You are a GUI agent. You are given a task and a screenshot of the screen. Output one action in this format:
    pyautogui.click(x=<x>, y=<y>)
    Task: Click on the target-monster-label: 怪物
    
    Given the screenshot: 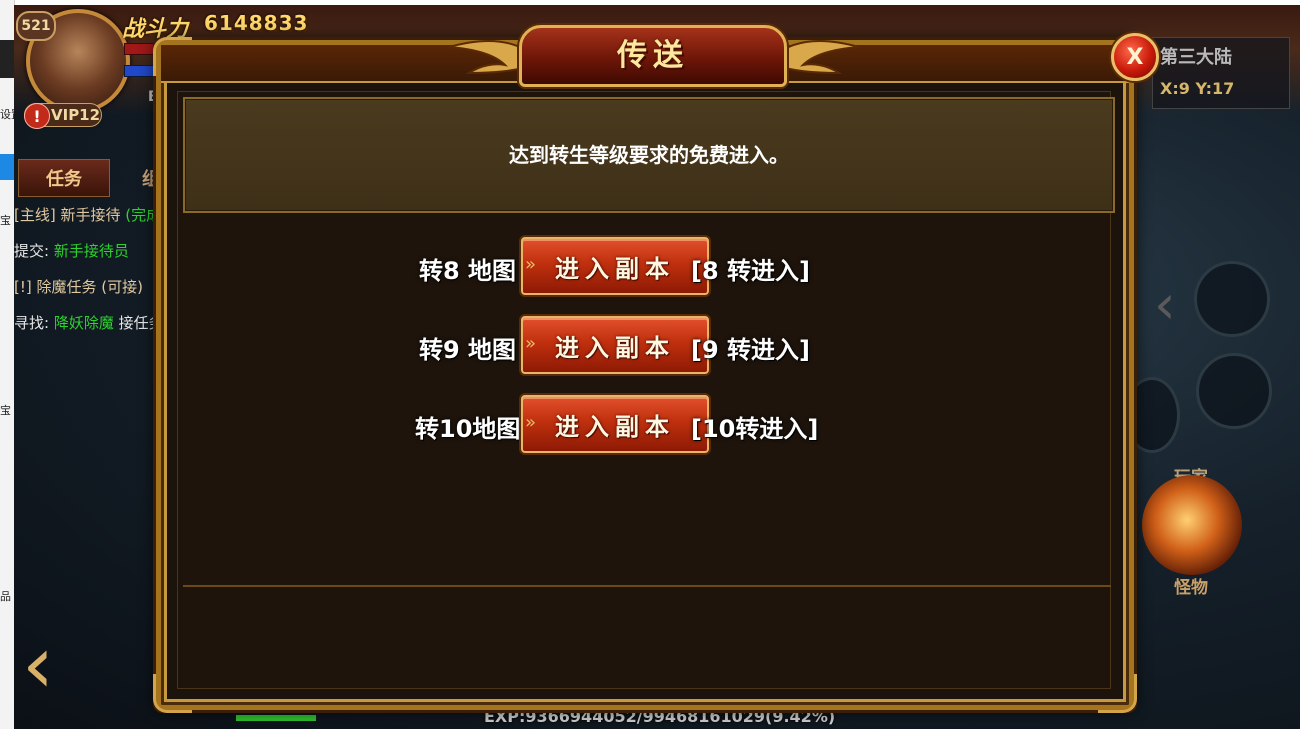 What is the action you would take?
    pyautogui.click(x=1191, y=585)
    